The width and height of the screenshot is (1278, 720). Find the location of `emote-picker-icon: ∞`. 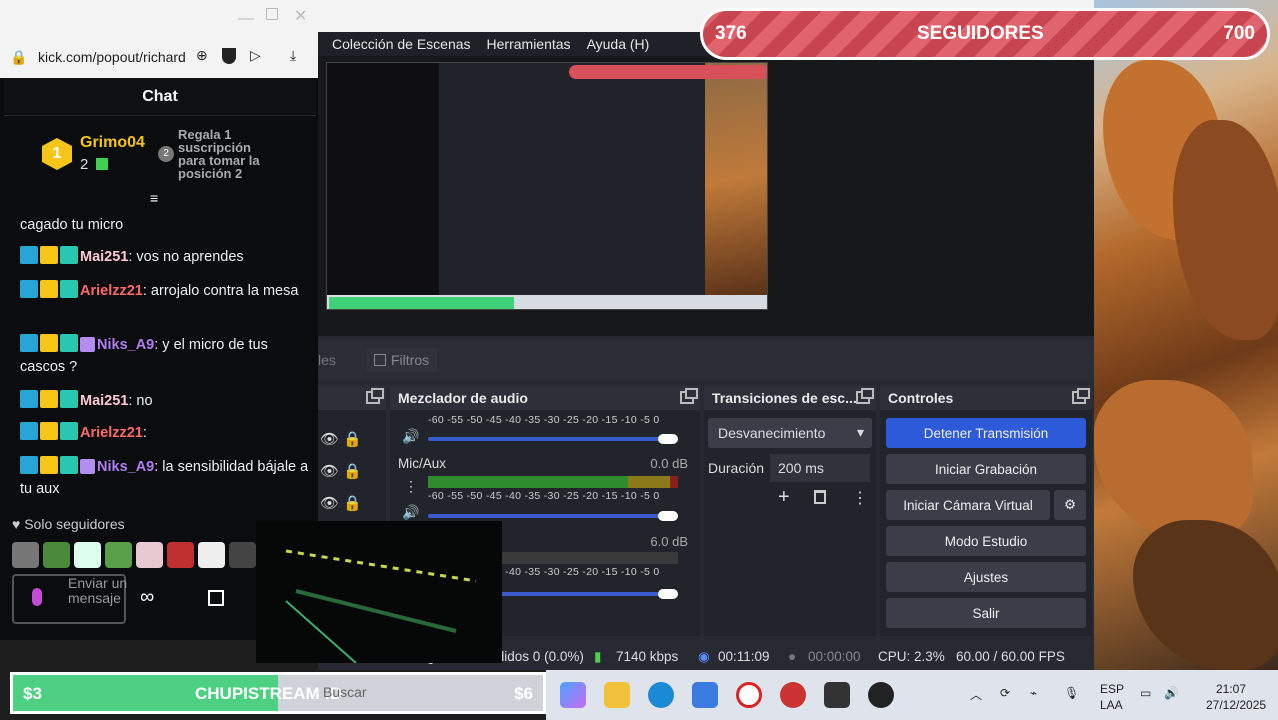

emote-picker-icon: ∞ is located at coordinates (147, 597).